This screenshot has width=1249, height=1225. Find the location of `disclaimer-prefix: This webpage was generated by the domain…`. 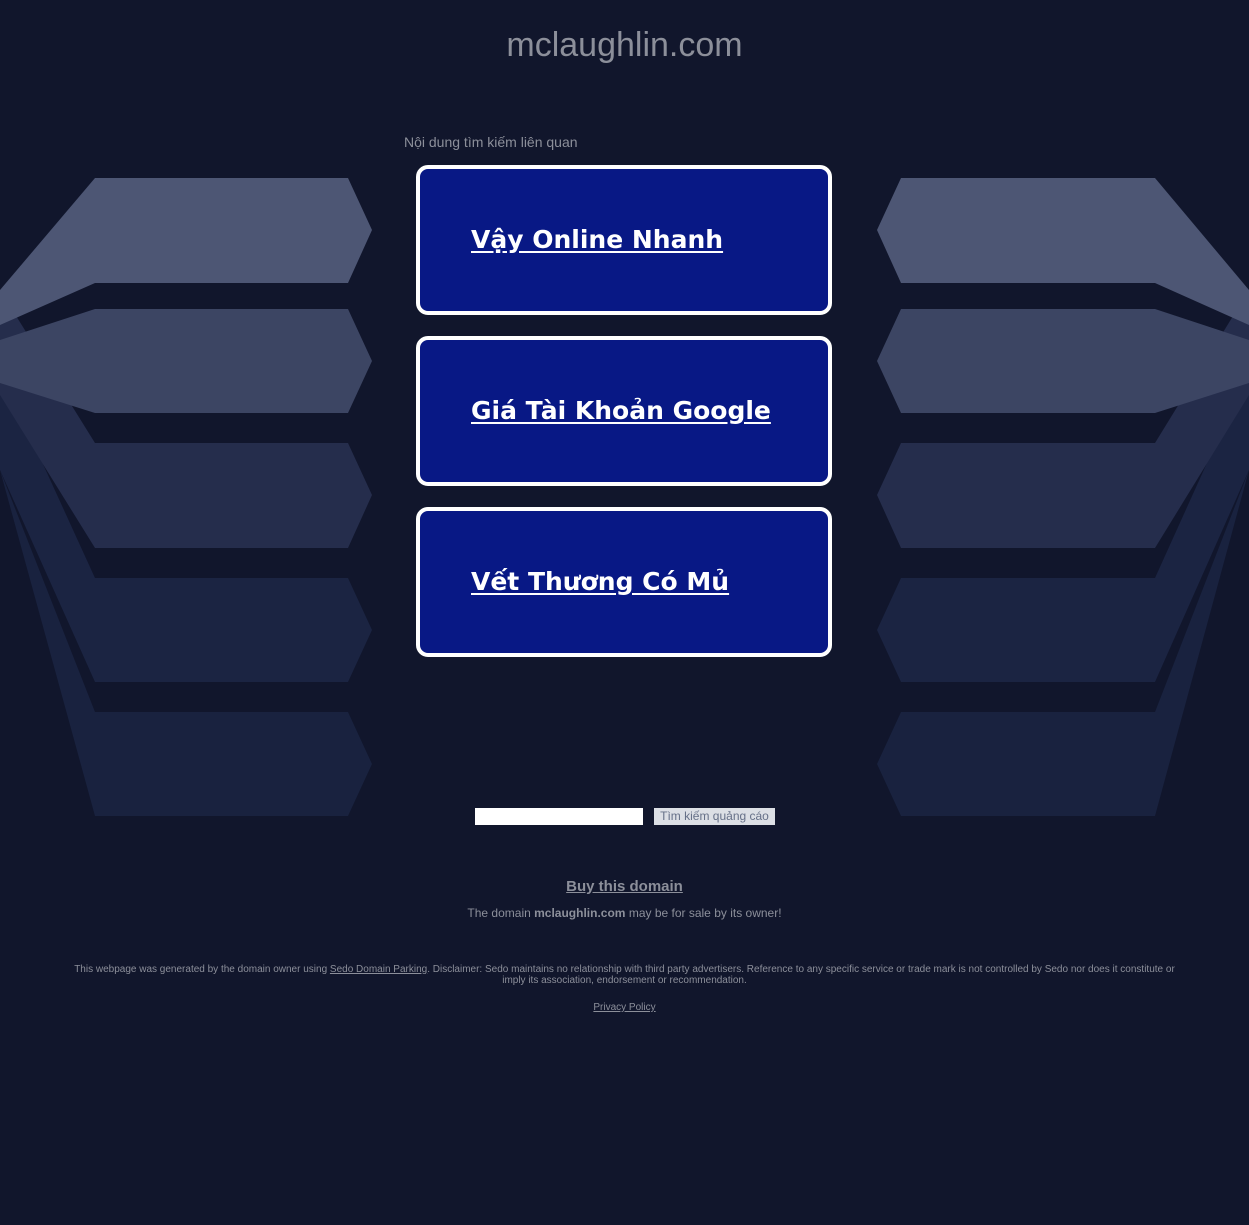

disclaimer-prefix: This webpage was generated by the domain… is located at coordinates (202, 969).